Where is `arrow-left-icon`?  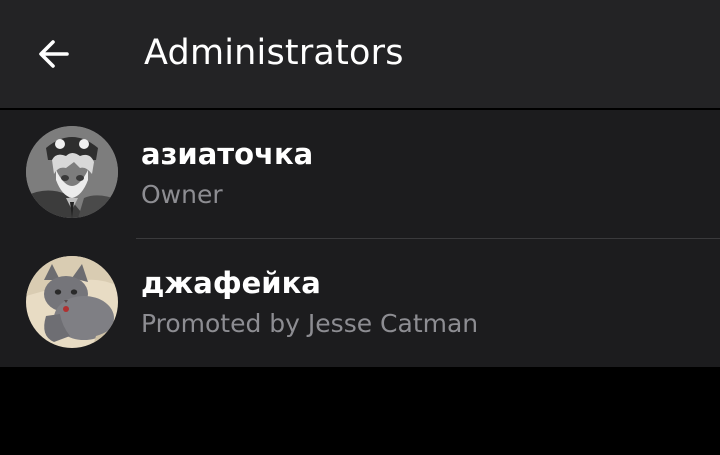 arrow-left-icon is located at coordinates (54, 54).